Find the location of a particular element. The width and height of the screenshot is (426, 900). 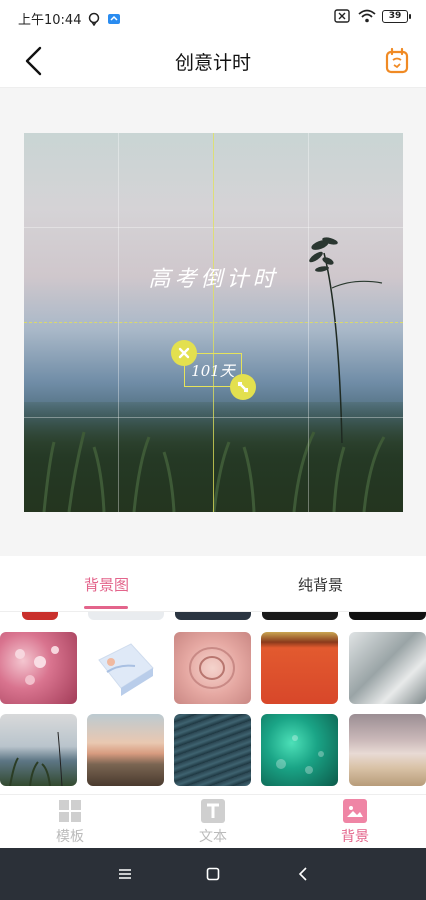

thumbnail-pink-rose is located at coordinates (212, 668).